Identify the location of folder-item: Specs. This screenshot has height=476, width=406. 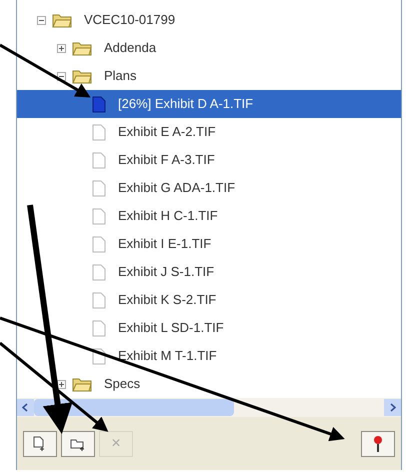
(209, 384).